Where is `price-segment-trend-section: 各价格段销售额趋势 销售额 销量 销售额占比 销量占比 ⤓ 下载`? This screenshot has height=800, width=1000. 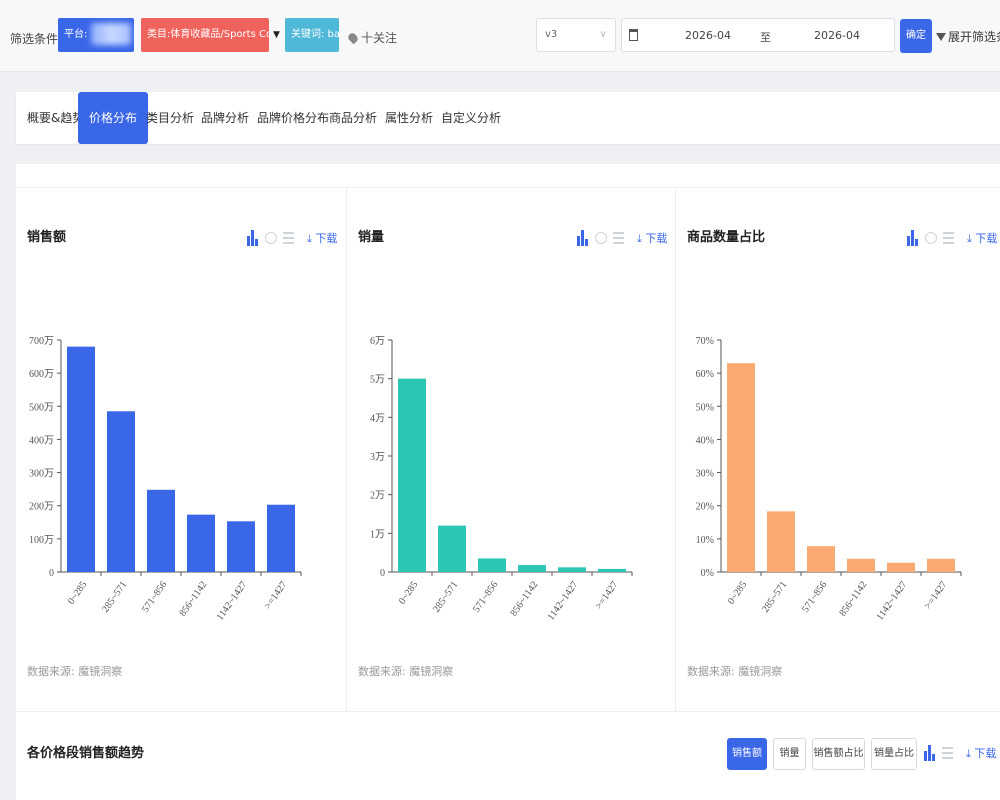
price-segment-trend-section: 各价格段销售额趋势 销售额 销量 销售额占比 销量占比 ⤓ 下载 is located at coordinates (508, 755).